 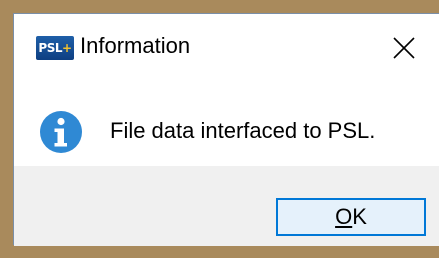 I want to click on close-icon, so click(x=404, y=48).